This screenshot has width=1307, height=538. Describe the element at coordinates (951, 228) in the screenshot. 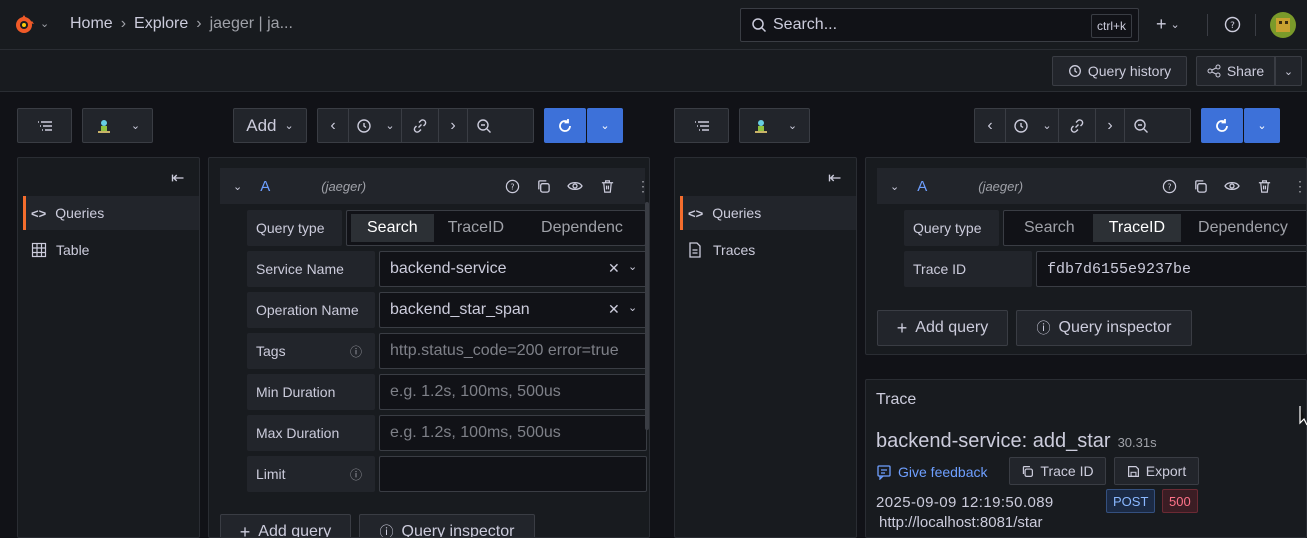

I see `query-type-label: Query type` at that location.